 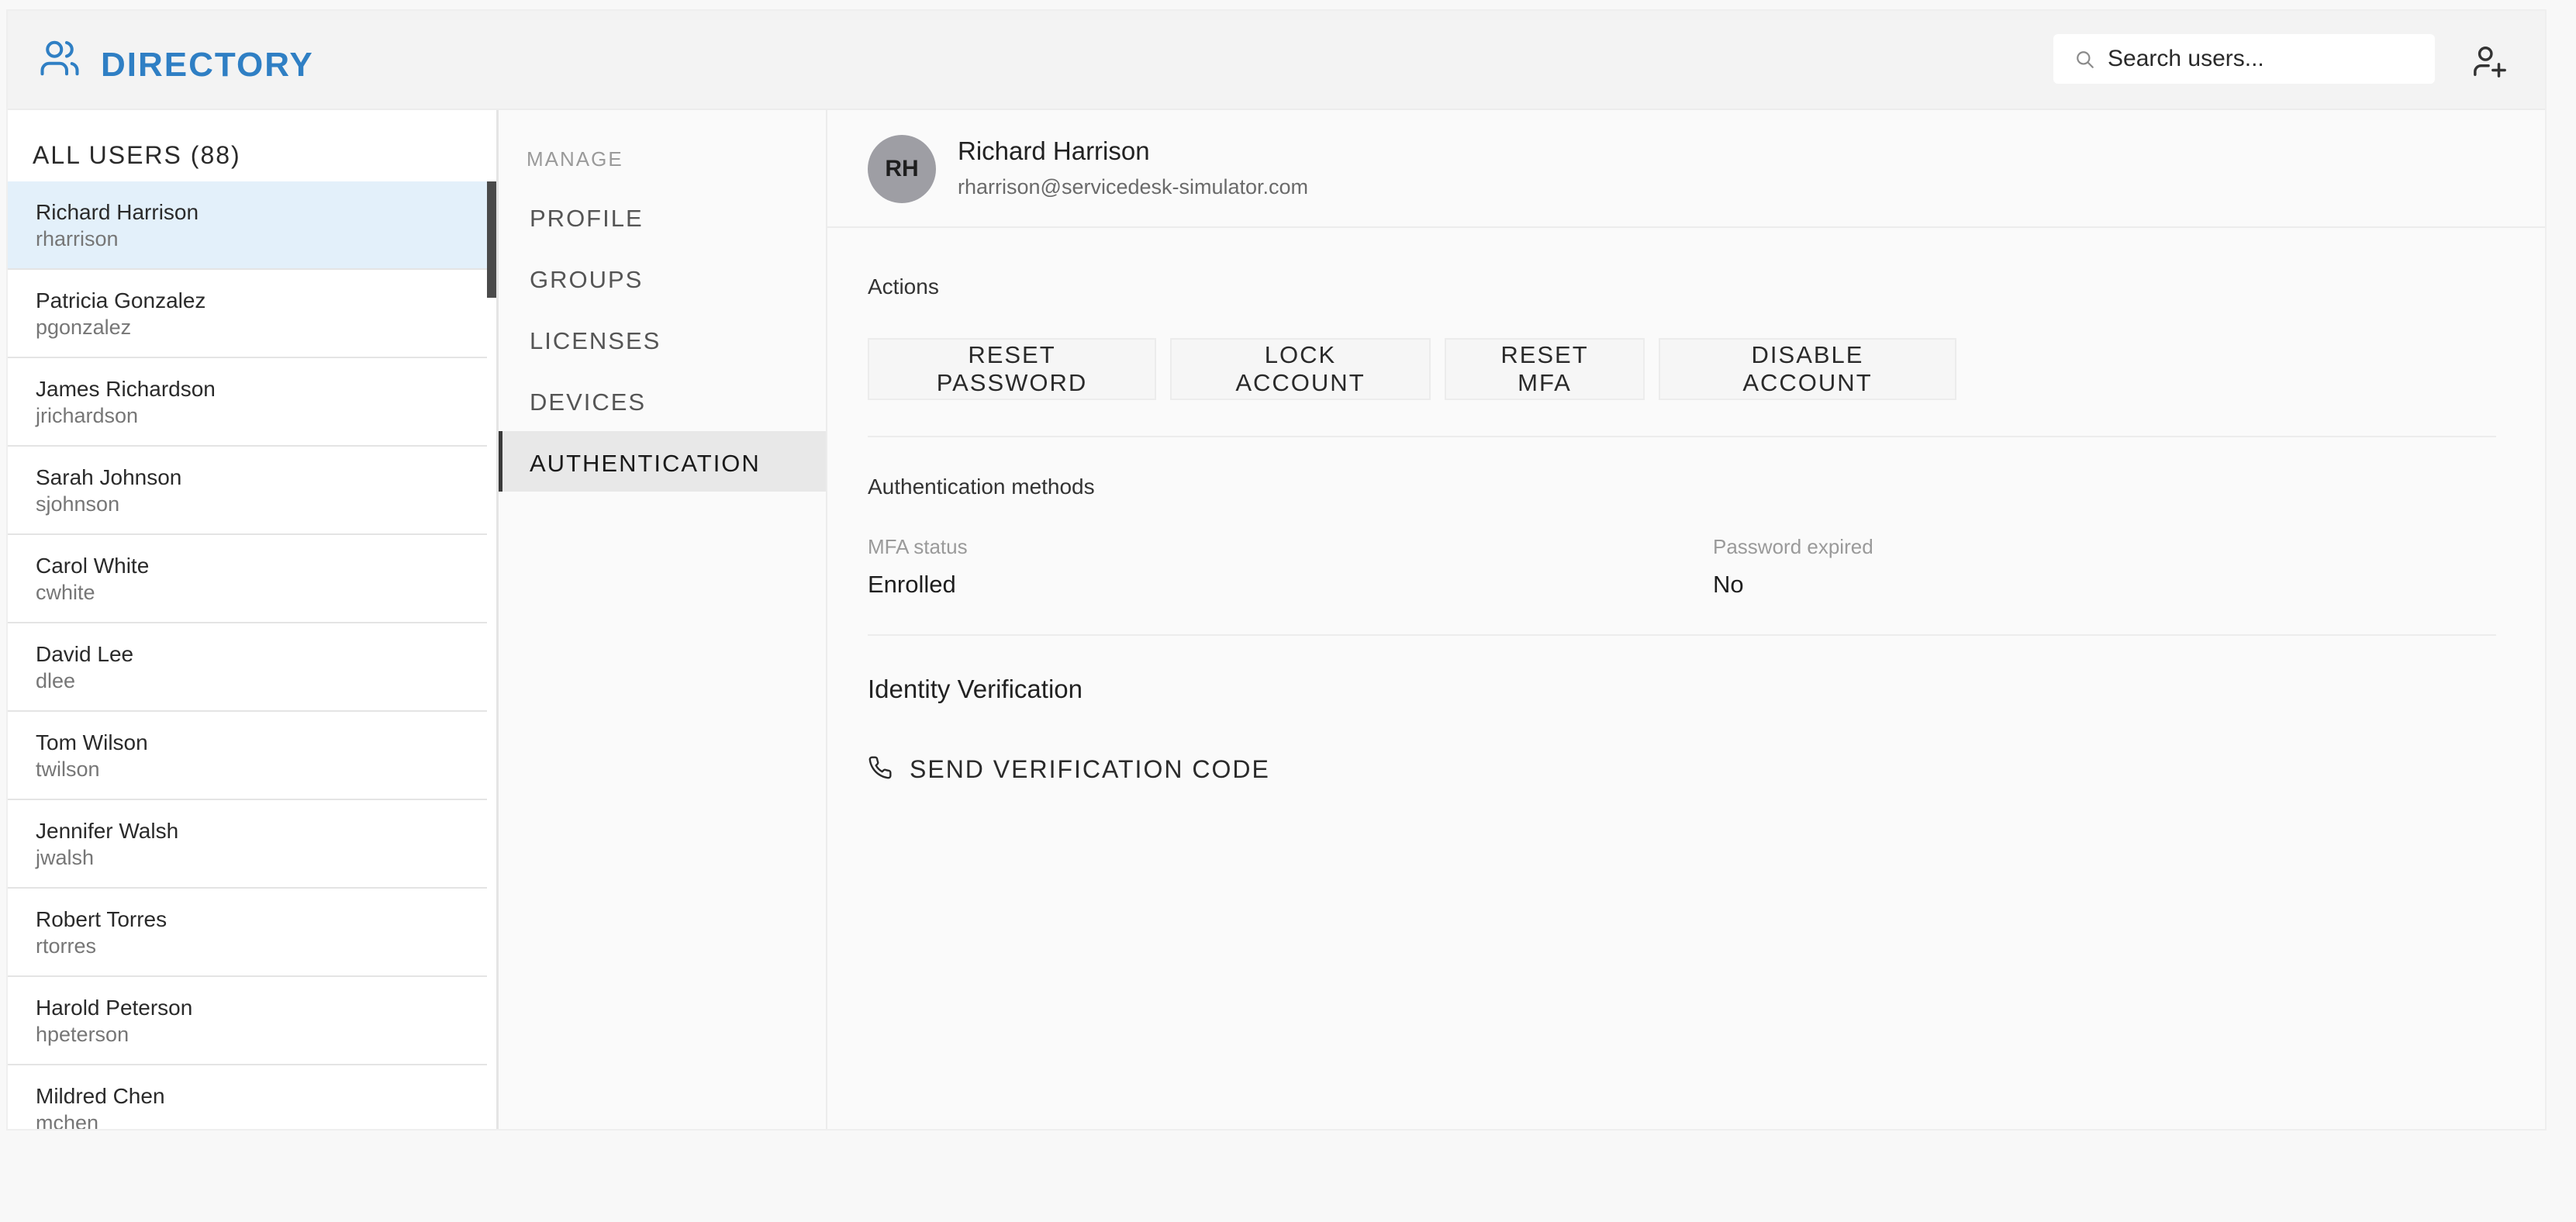 I want to click on user-name: Carol White, so click(x=93, y=566).